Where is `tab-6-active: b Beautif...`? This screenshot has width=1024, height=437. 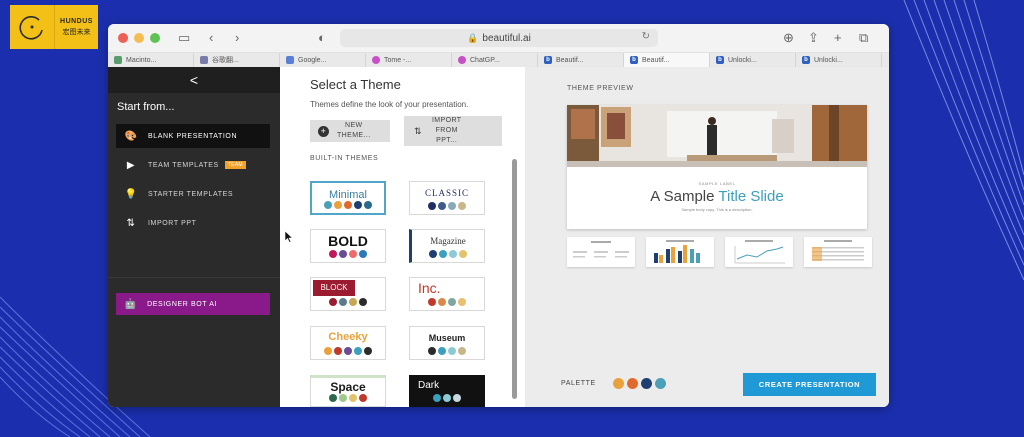 tab-6-active: b Beautif... is located at coordinates (667, 60).